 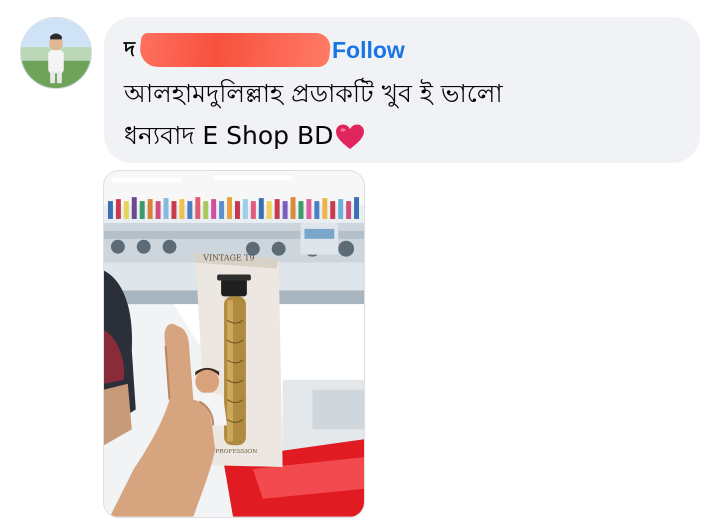 I want to click on avatar-photo, so click(x=56, y=53).